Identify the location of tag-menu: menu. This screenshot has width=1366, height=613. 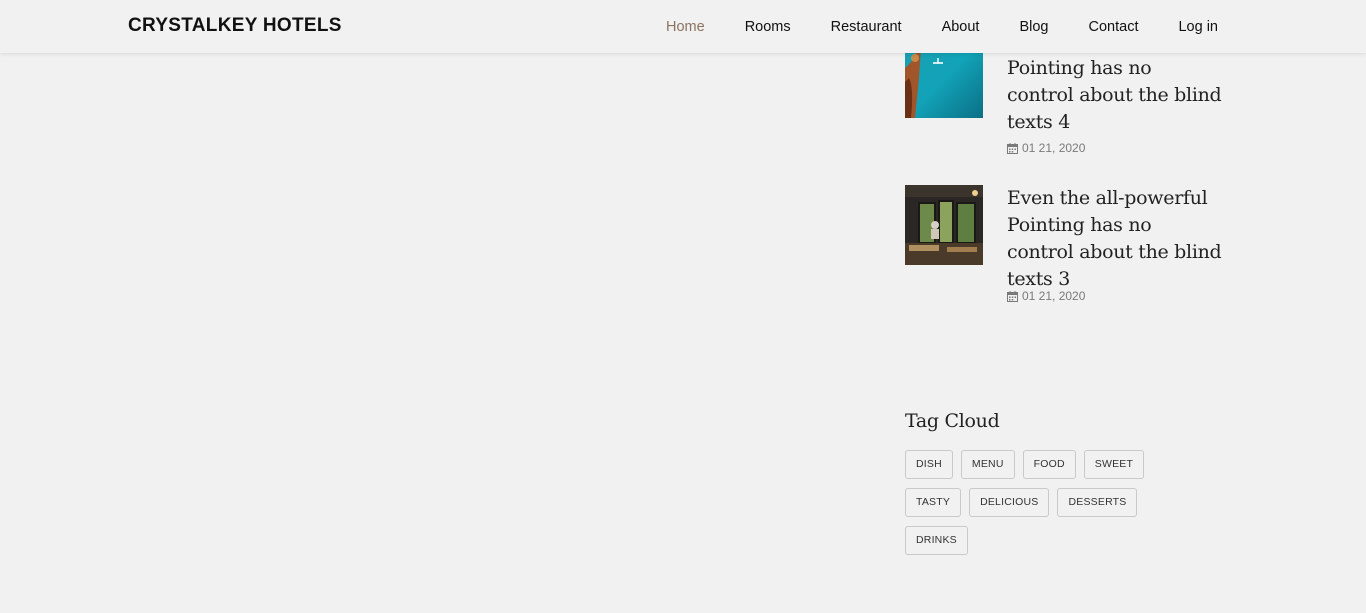
(987, 464).